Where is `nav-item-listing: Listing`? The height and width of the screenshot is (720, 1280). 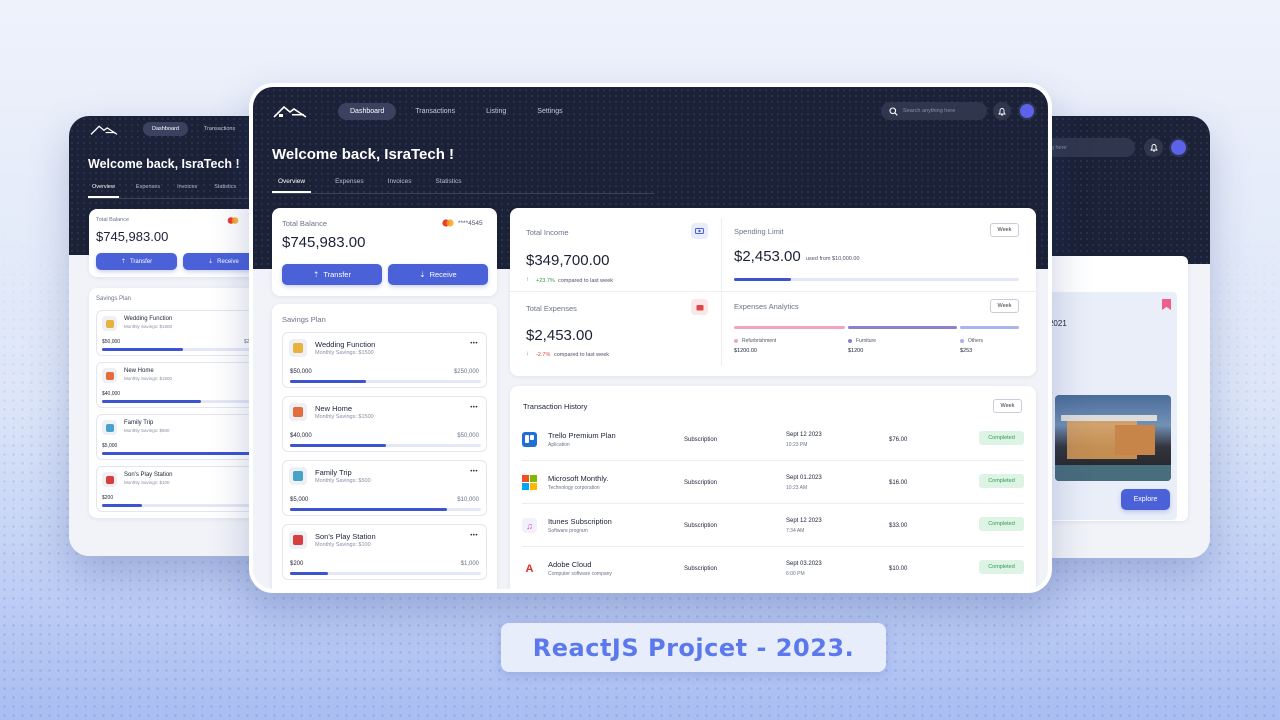
nav-item-listing: Listing is located at coordinates (496, 111).